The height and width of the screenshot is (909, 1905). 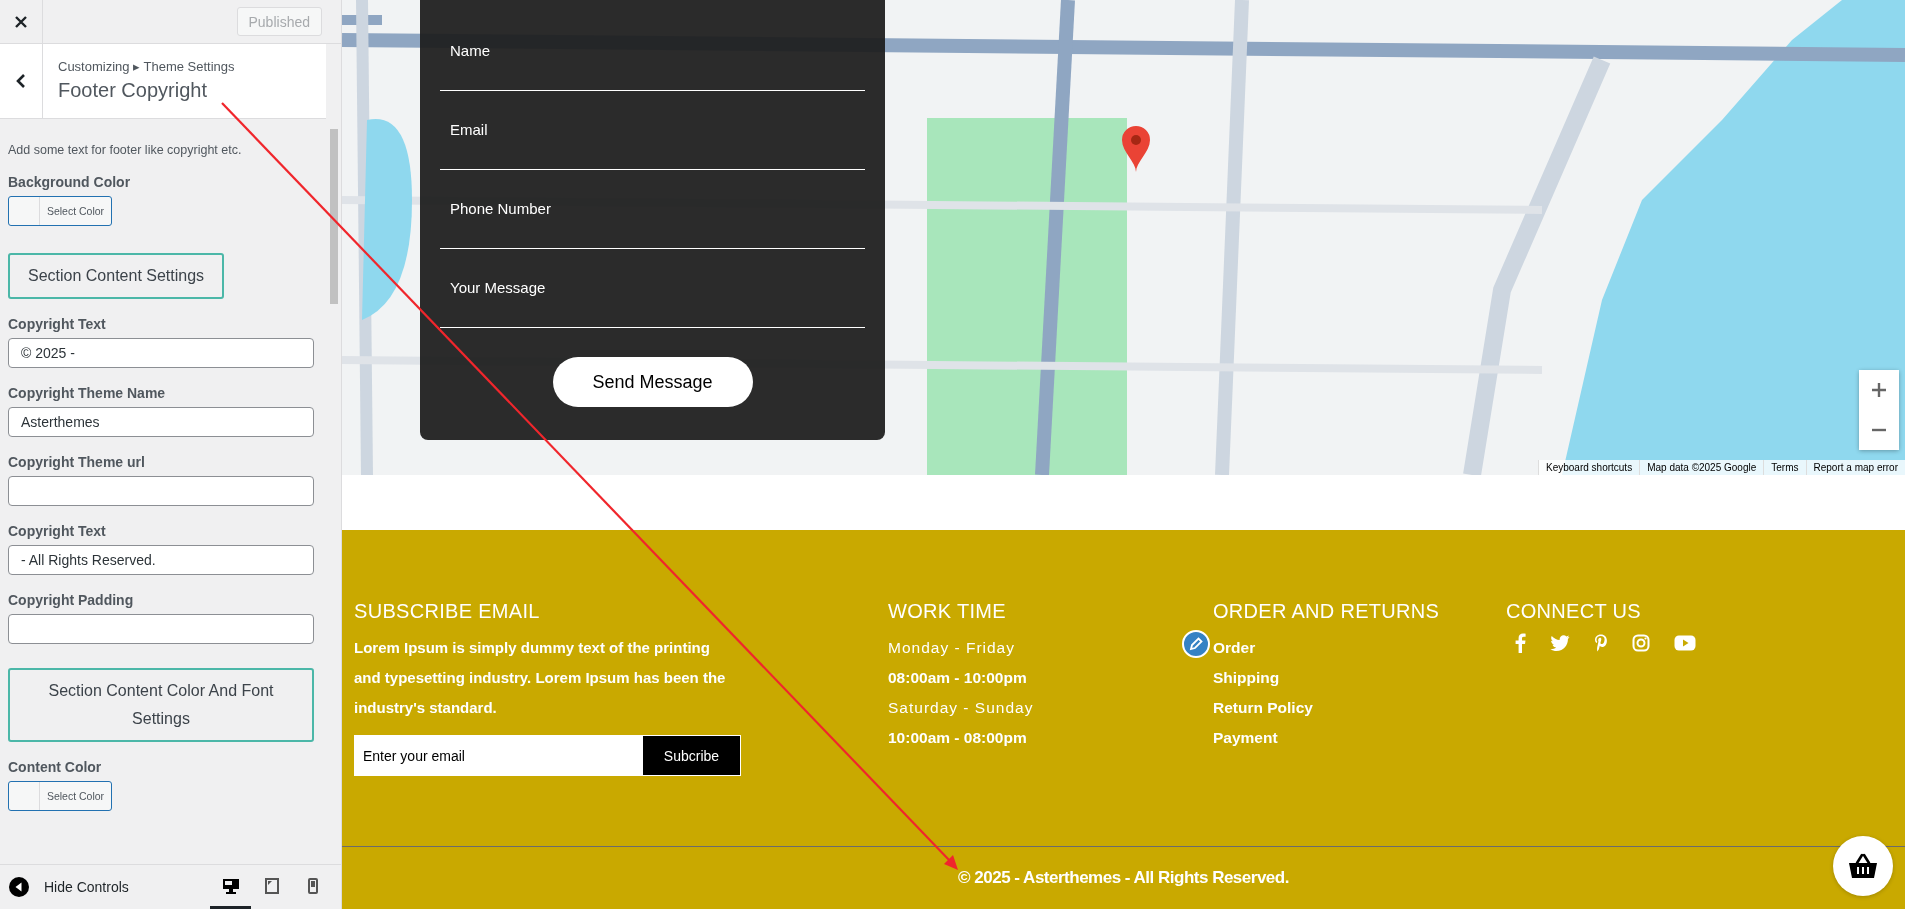 What do you see at coordinates (71, 600) in the screenshot?
I see `control-label: Copyright Padding` at bounding box center [71, 600].